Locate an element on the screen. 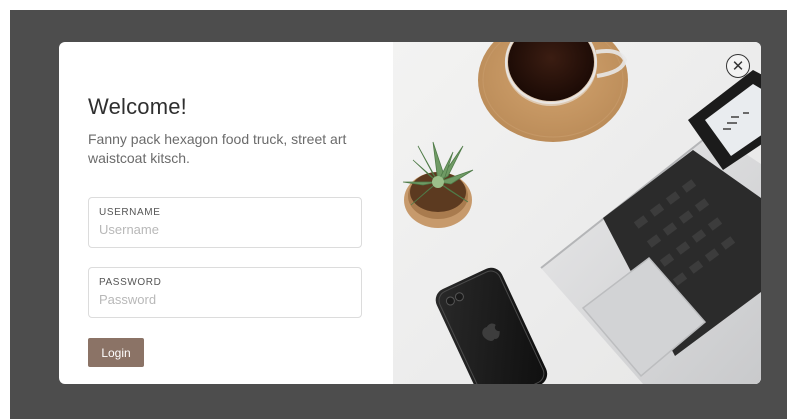 This screenshot has width=787, height=419. username-input is located at coordinates (225, 229).